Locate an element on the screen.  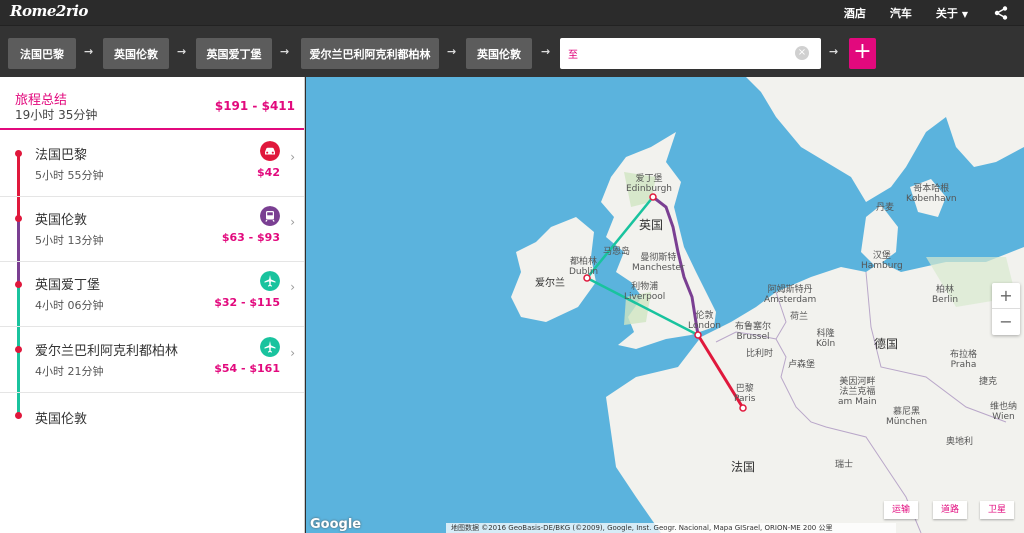
leg-duration: 5小时 13分钟 is located at coordinates (69, 240).